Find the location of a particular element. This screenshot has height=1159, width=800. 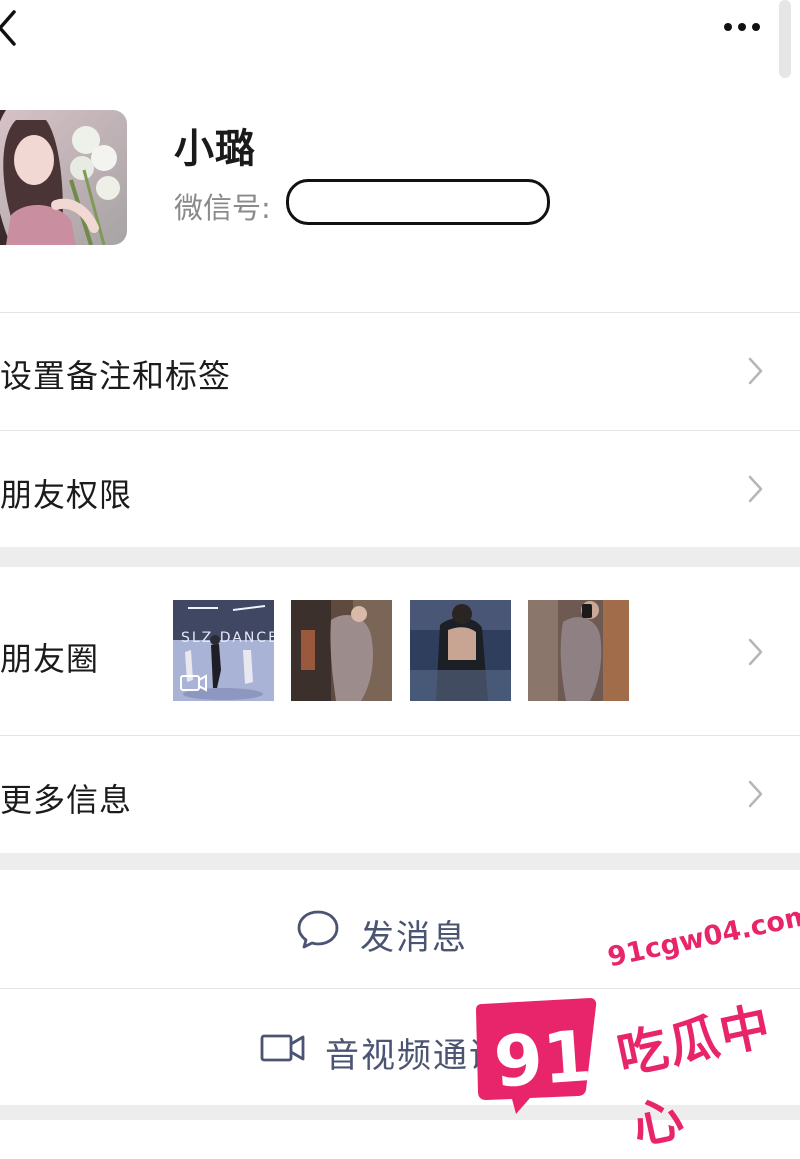

menu-row-label: 更多信息 is located at coordinates (66, 800).